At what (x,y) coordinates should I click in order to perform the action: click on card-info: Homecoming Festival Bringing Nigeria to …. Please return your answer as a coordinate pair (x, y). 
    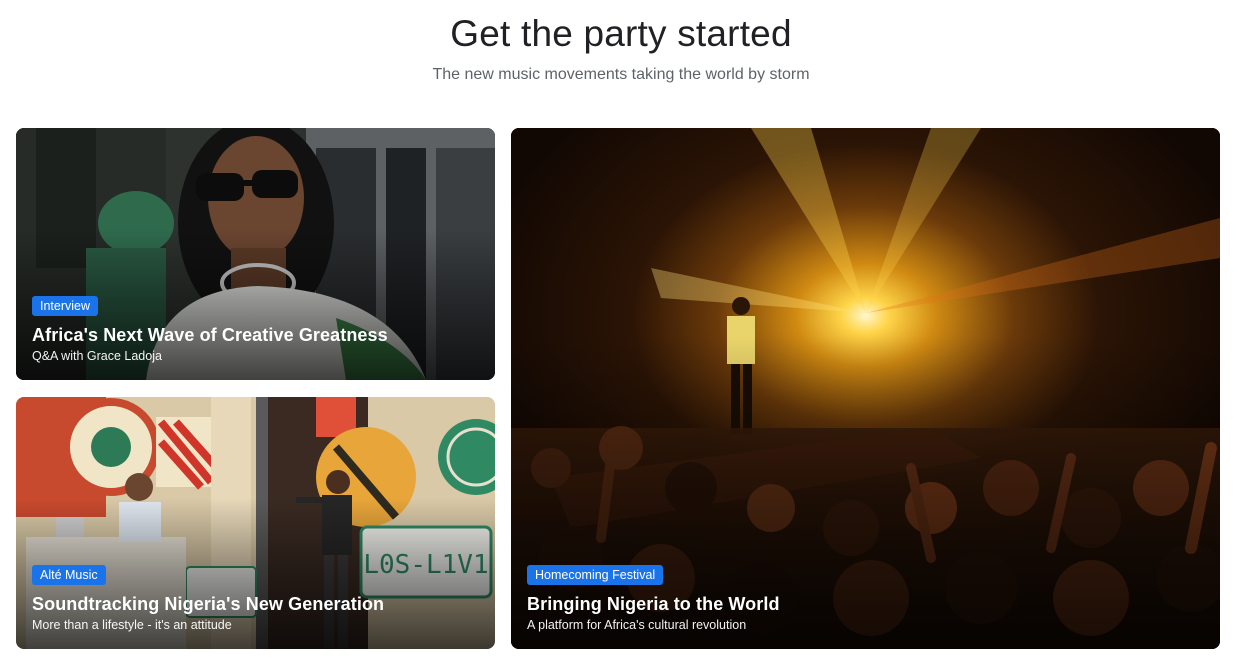
    Looking at the image, I should click on (865, 599).